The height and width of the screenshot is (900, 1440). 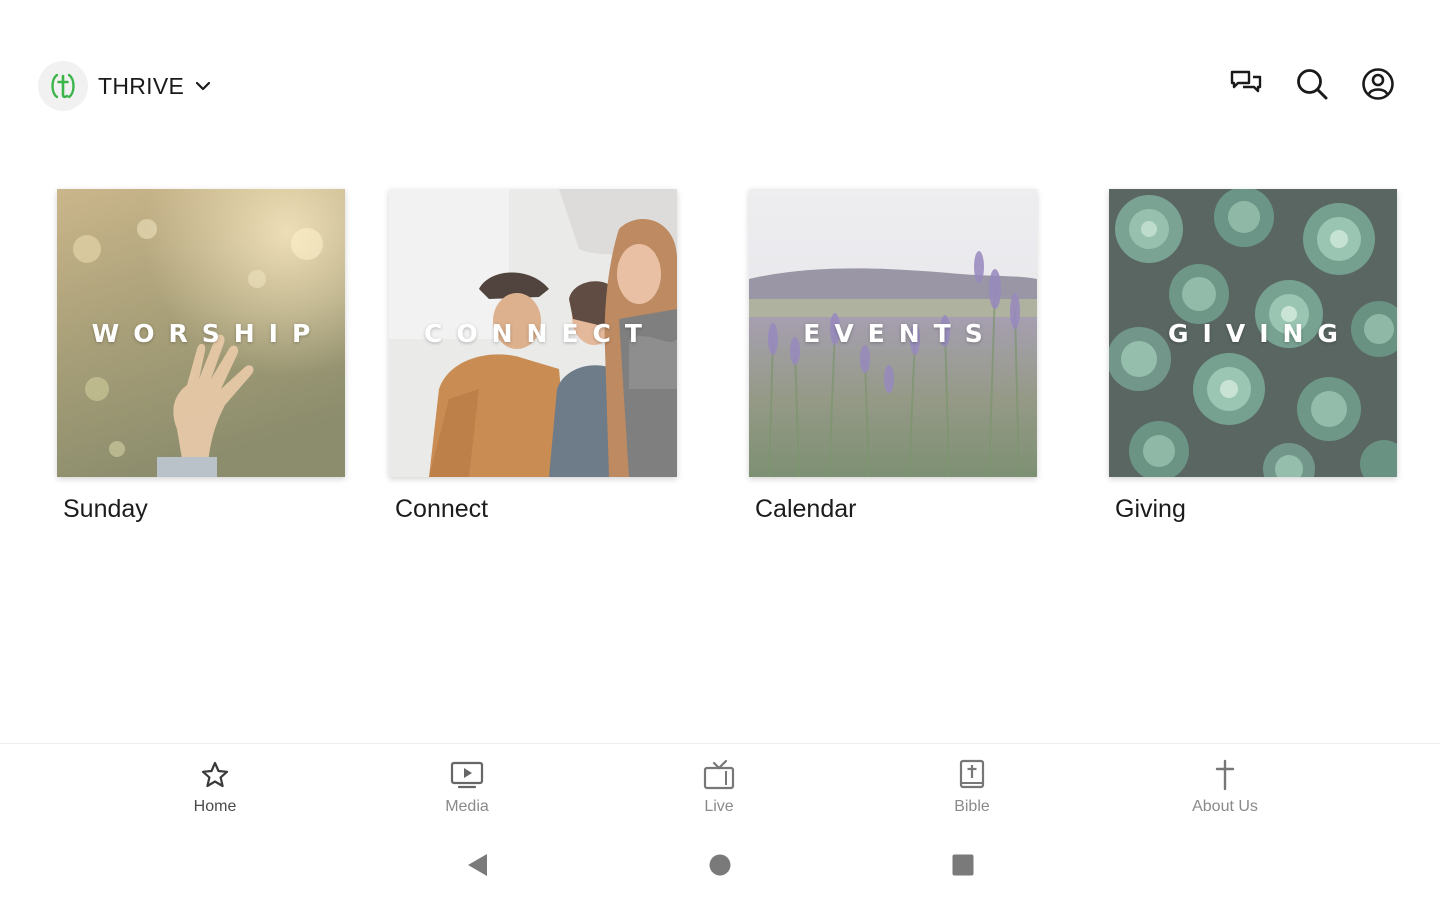 I want to click on giving-image: GIVING, so click(x=1253, y=333).